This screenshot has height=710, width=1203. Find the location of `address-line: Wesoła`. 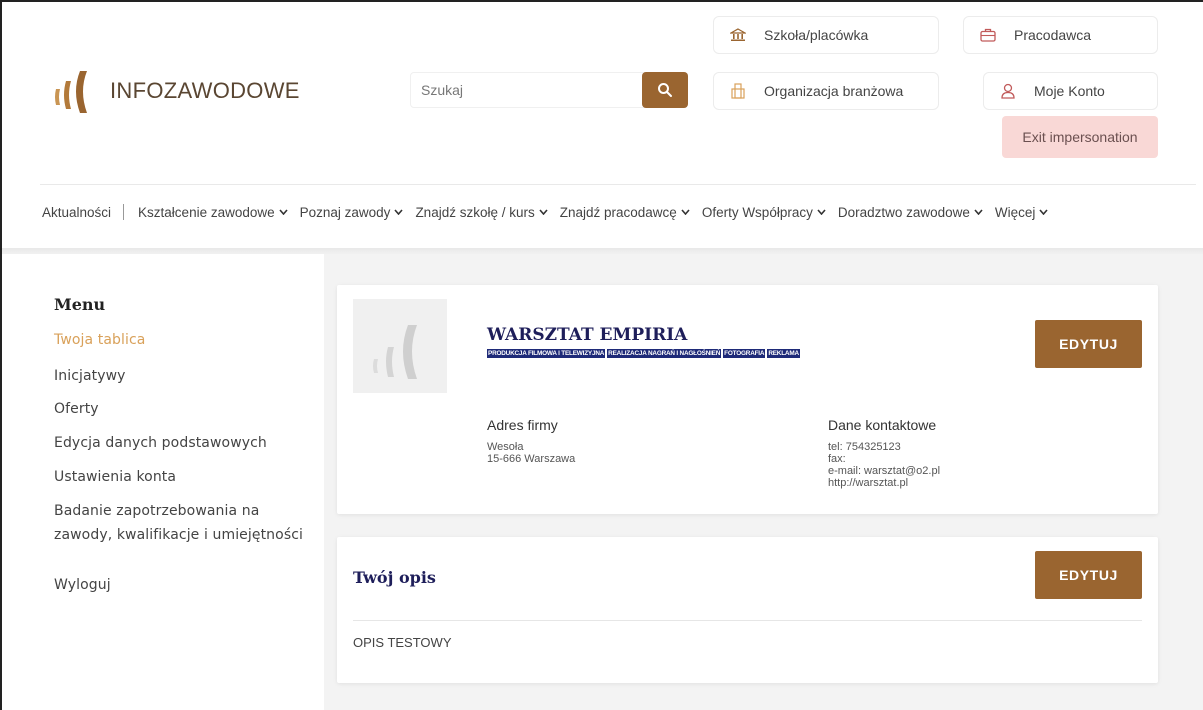

address-line: Wesoła is located at coordinates (505, 447).